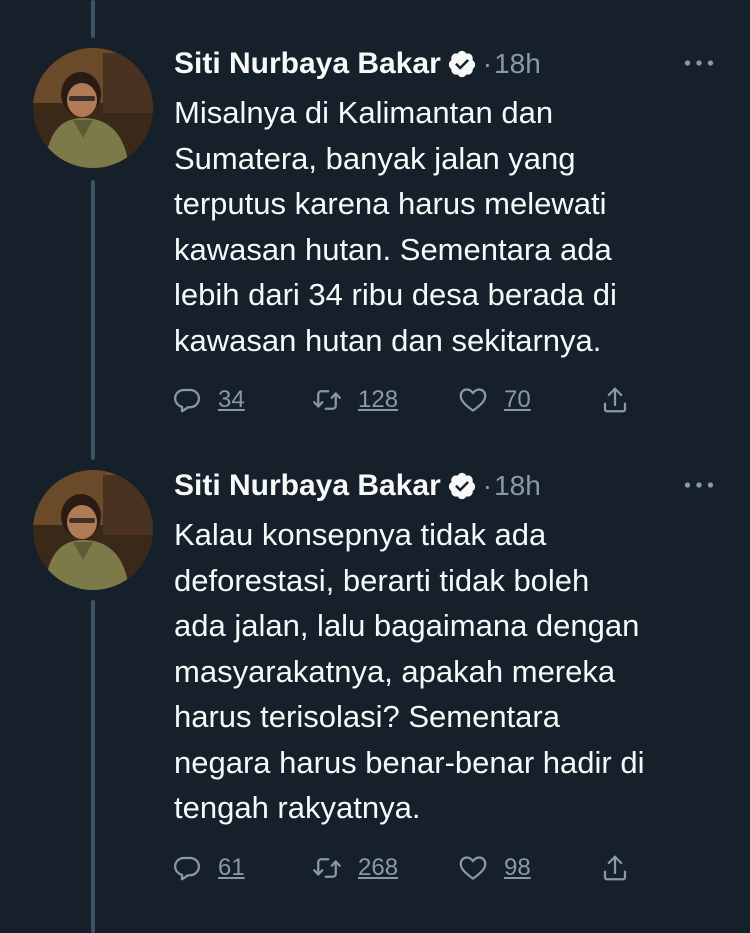 Image resolution: width=750 pixels, height=933 pixels. Describe the element at coordinates (355, 400) in the screenshot. I see `retweet-button: 128` at that location.